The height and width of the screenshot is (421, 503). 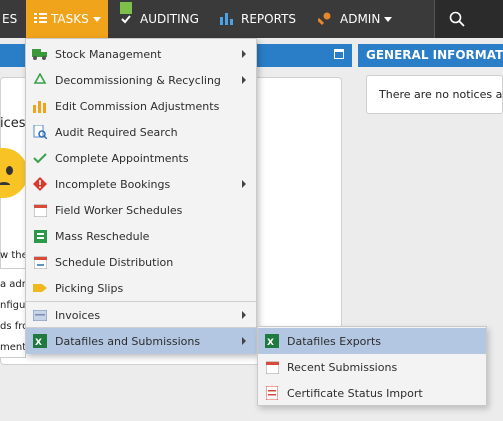 I want to click on submenu-item-certificate-status-import: Certificate Status Import, so click(x=372, y=393).